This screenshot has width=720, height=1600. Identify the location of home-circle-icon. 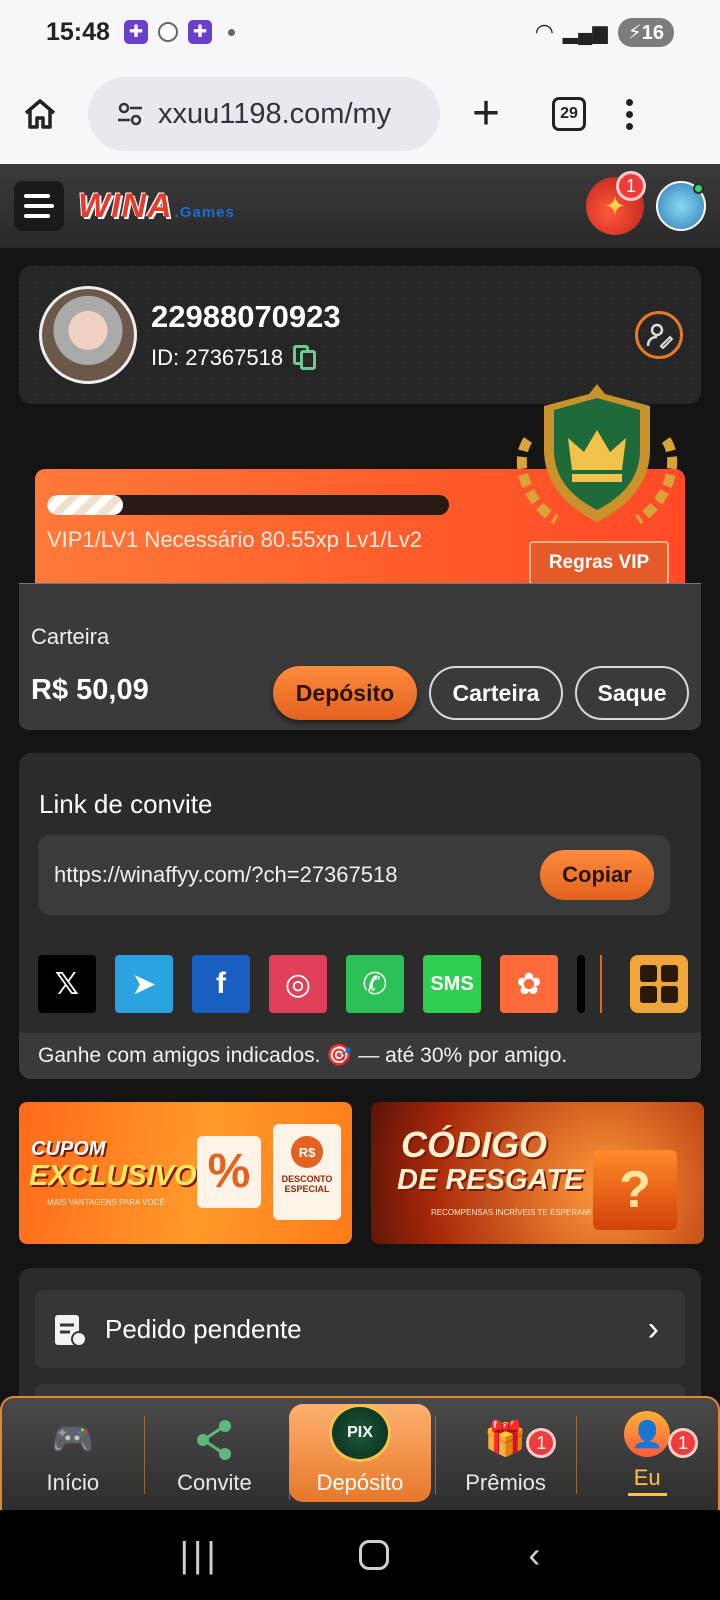
(374, 1555).